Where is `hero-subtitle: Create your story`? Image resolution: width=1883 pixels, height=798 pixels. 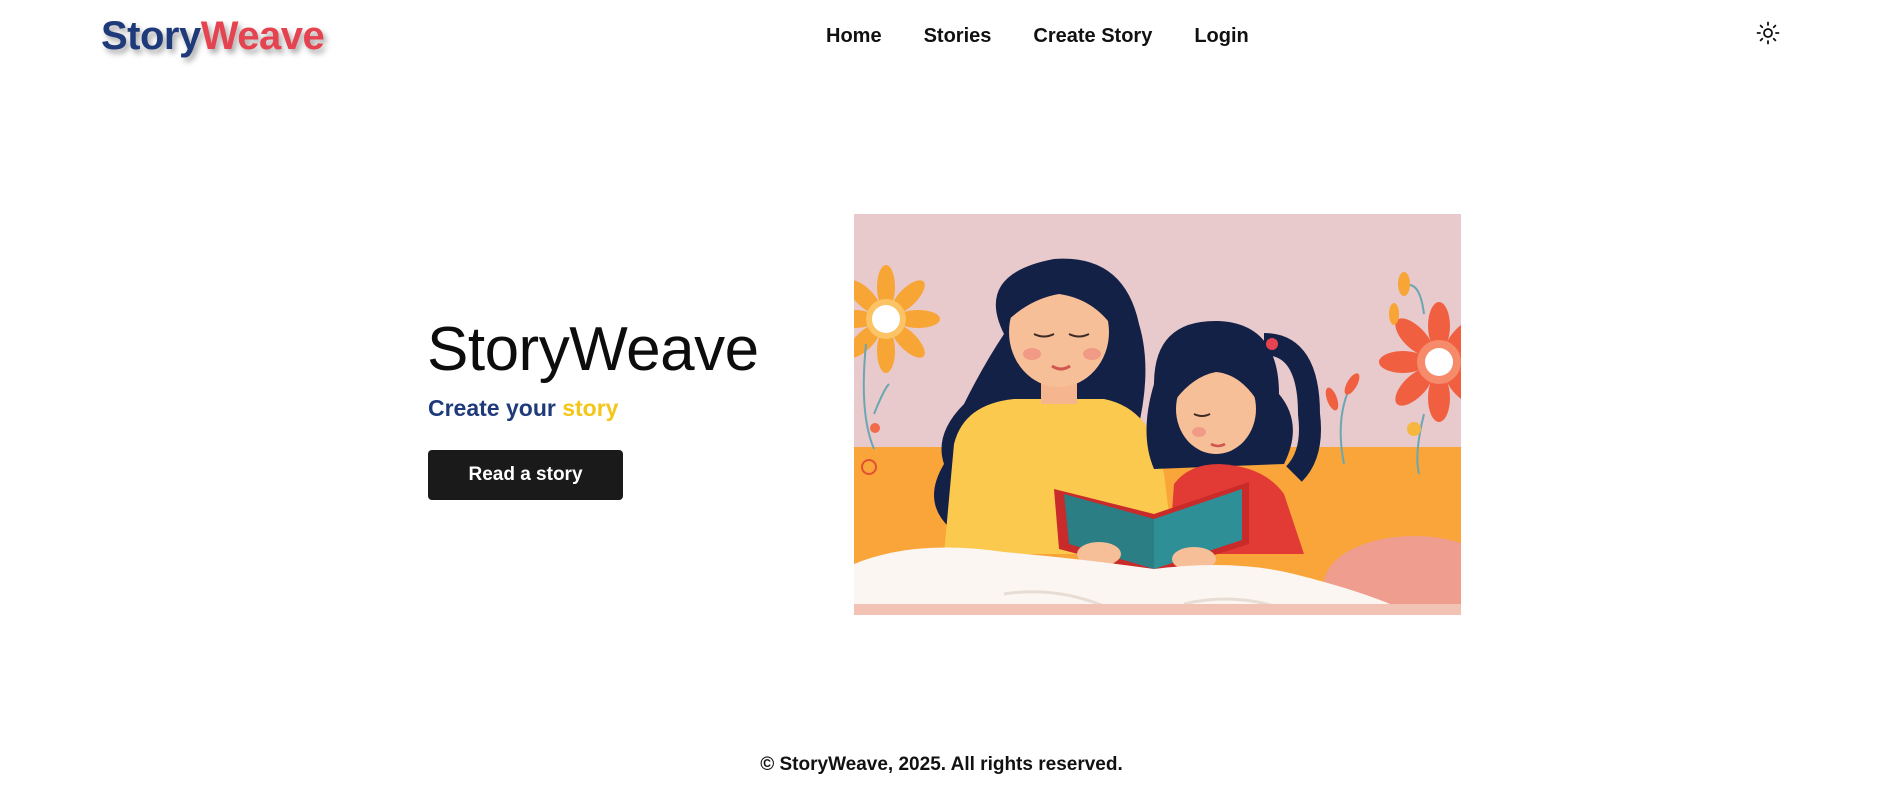 hero-subtitle: Create your story is located at coordinates (523, 408).